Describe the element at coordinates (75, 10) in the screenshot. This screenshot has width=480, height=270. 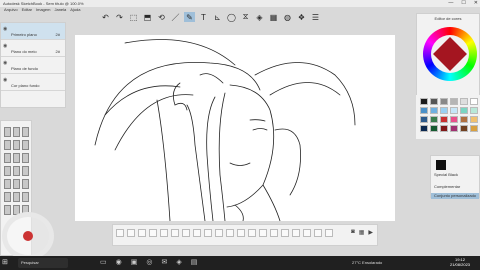
I see `menu-ajuda: Ajuda` at that location.